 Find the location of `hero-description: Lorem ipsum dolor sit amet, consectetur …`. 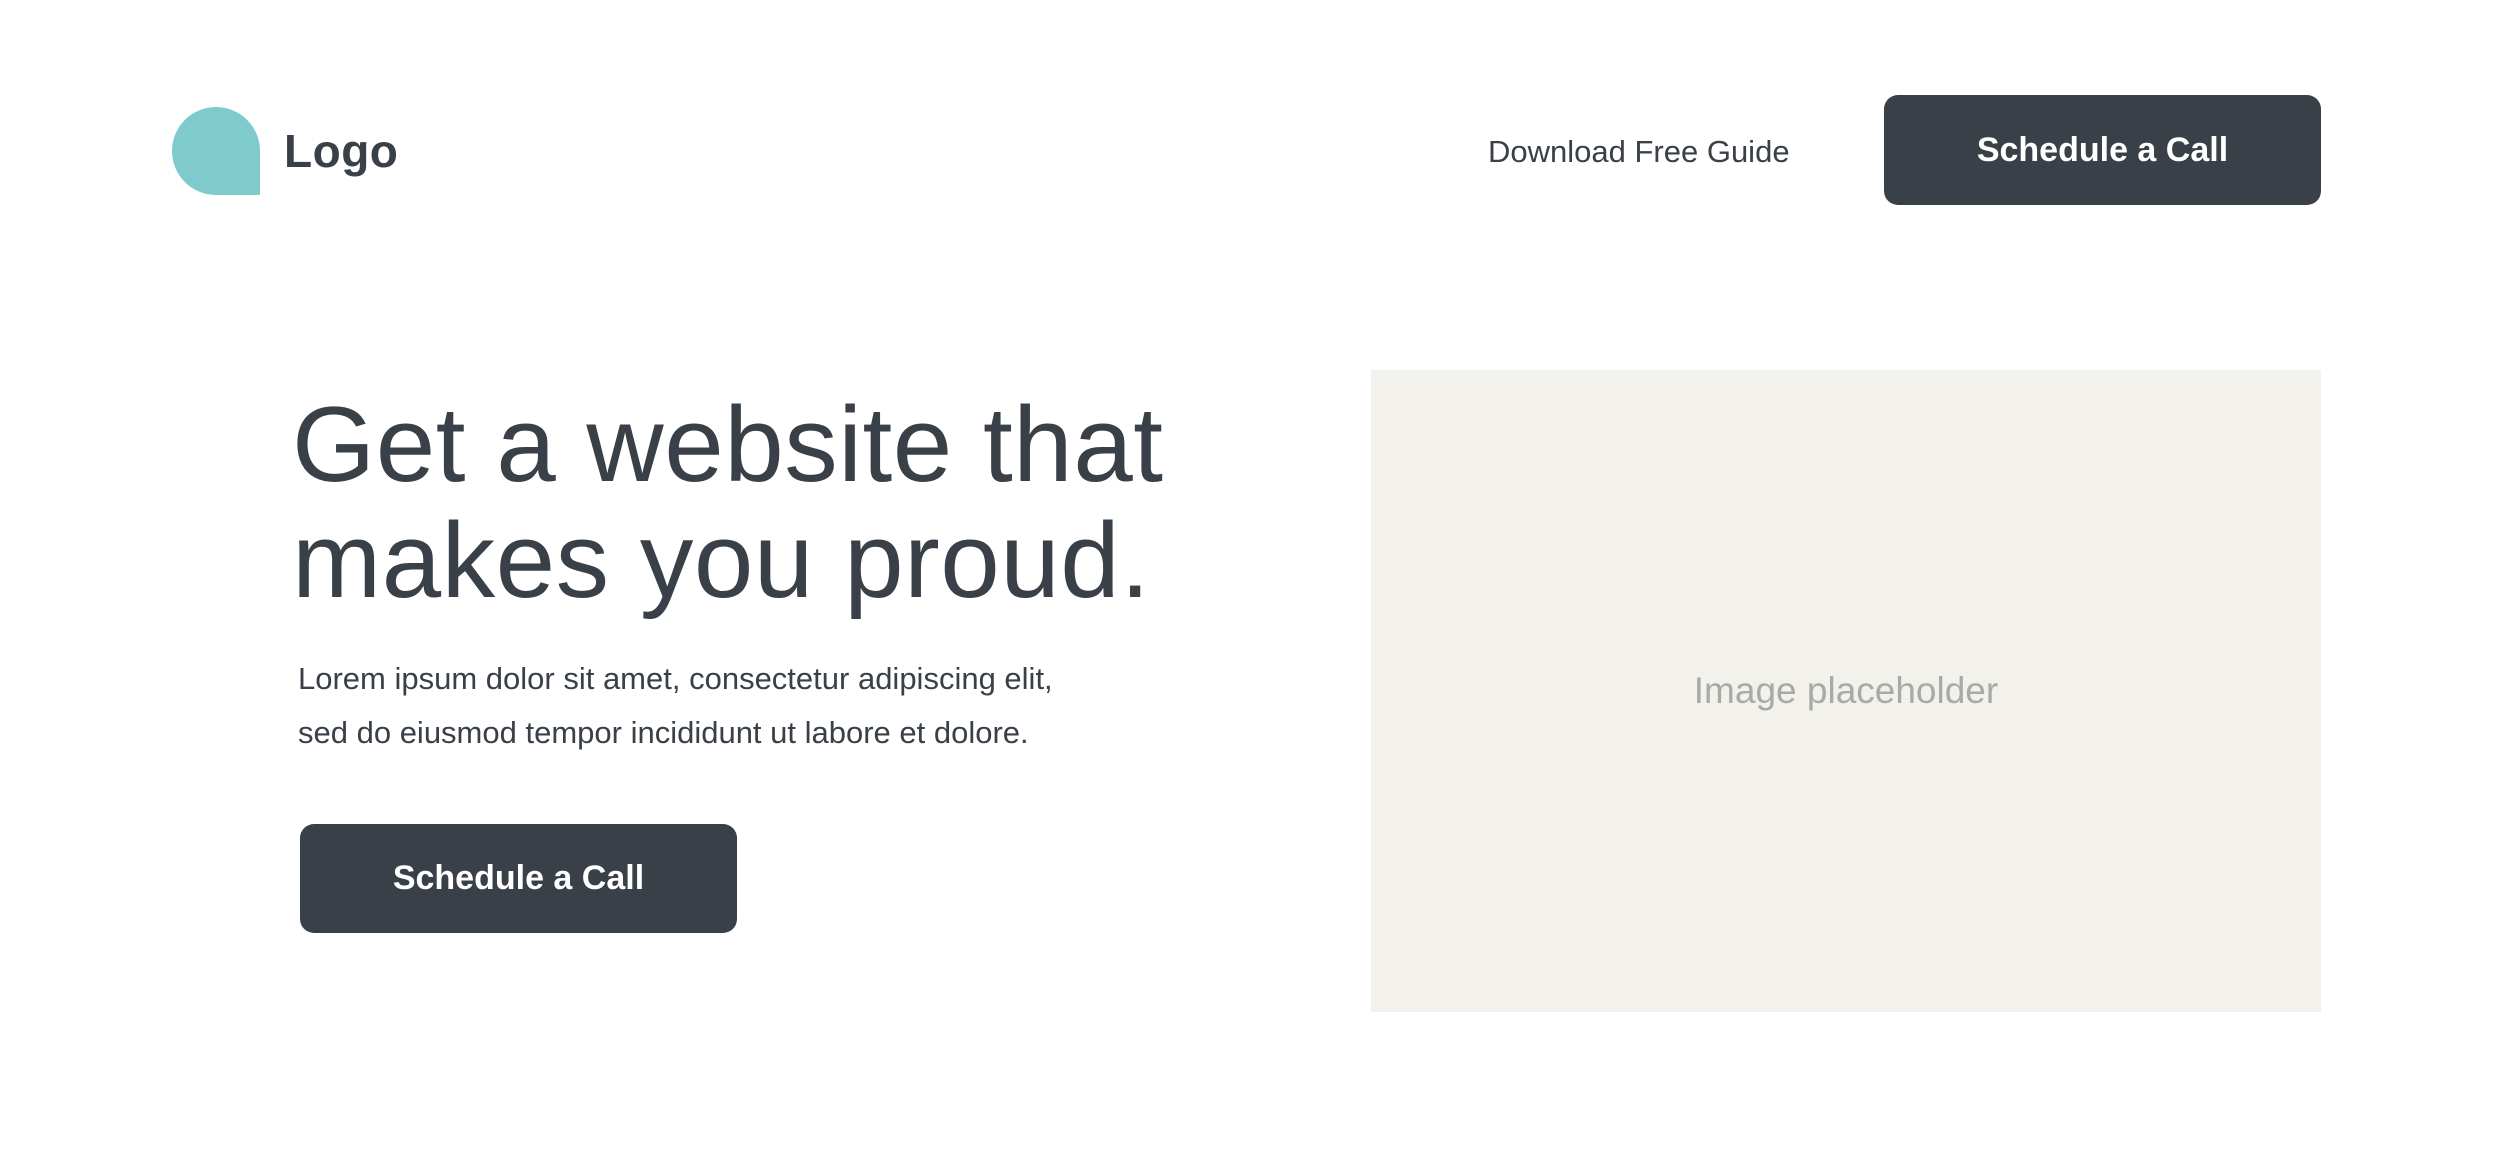

hero-description: Lorem ipsum dolor sit amet, consectetur … is located at coordinates (728, 706).